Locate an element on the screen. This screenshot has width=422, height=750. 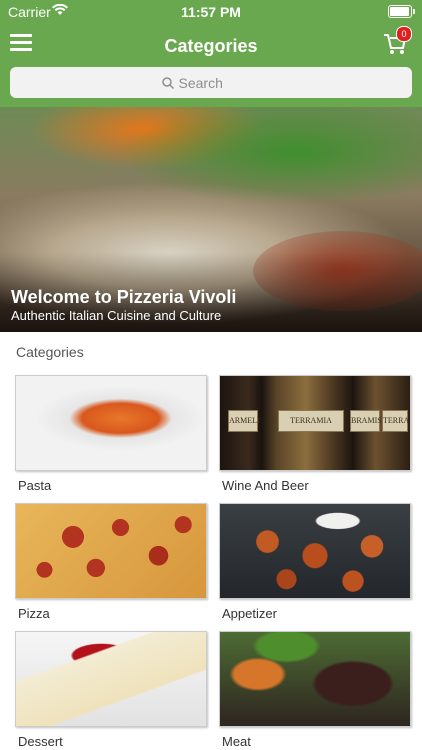
pizza-image is located at coordinates (111, 551).